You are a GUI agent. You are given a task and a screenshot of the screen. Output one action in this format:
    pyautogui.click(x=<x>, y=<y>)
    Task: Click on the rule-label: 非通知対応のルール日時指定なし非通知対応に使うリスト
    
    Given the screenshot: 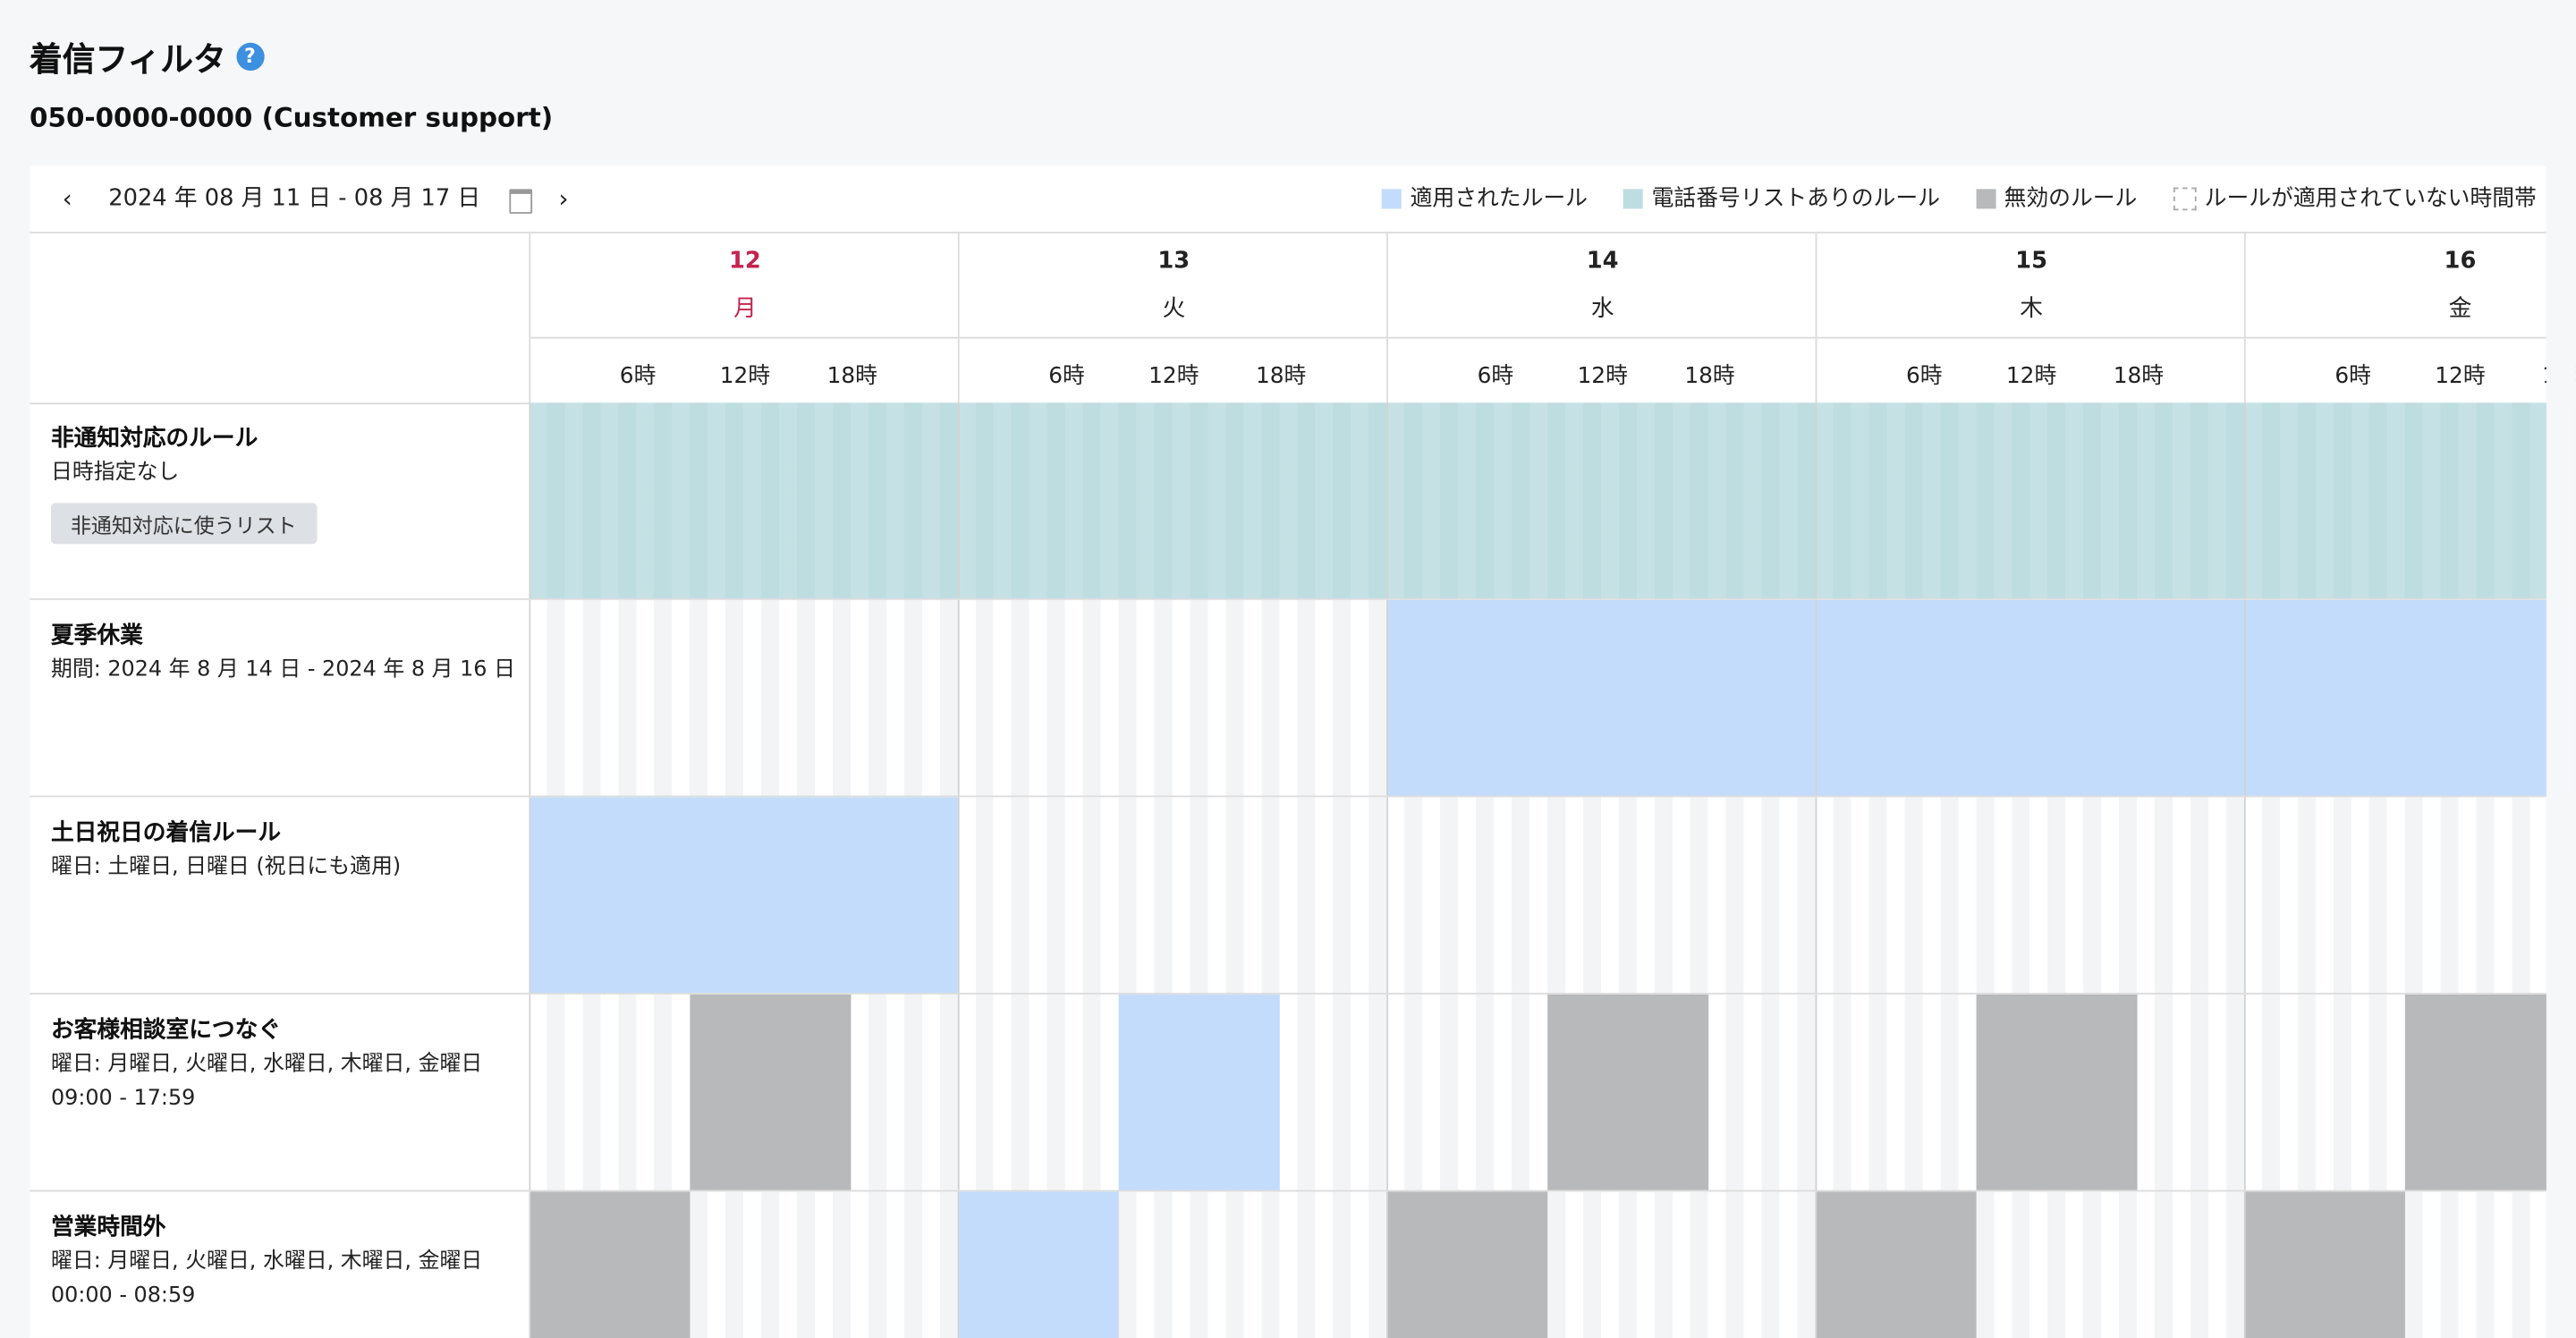 What is the action you would take?
    pyautogui.click(x=289, y=484)
    